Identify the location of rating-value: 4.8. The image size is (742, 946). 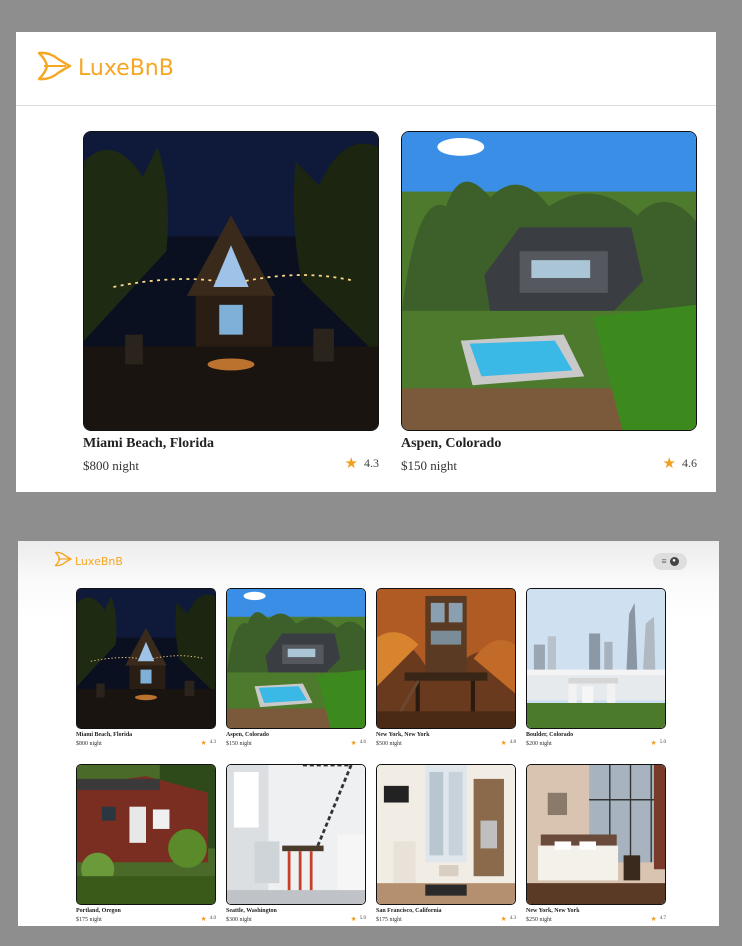
(512, 742).